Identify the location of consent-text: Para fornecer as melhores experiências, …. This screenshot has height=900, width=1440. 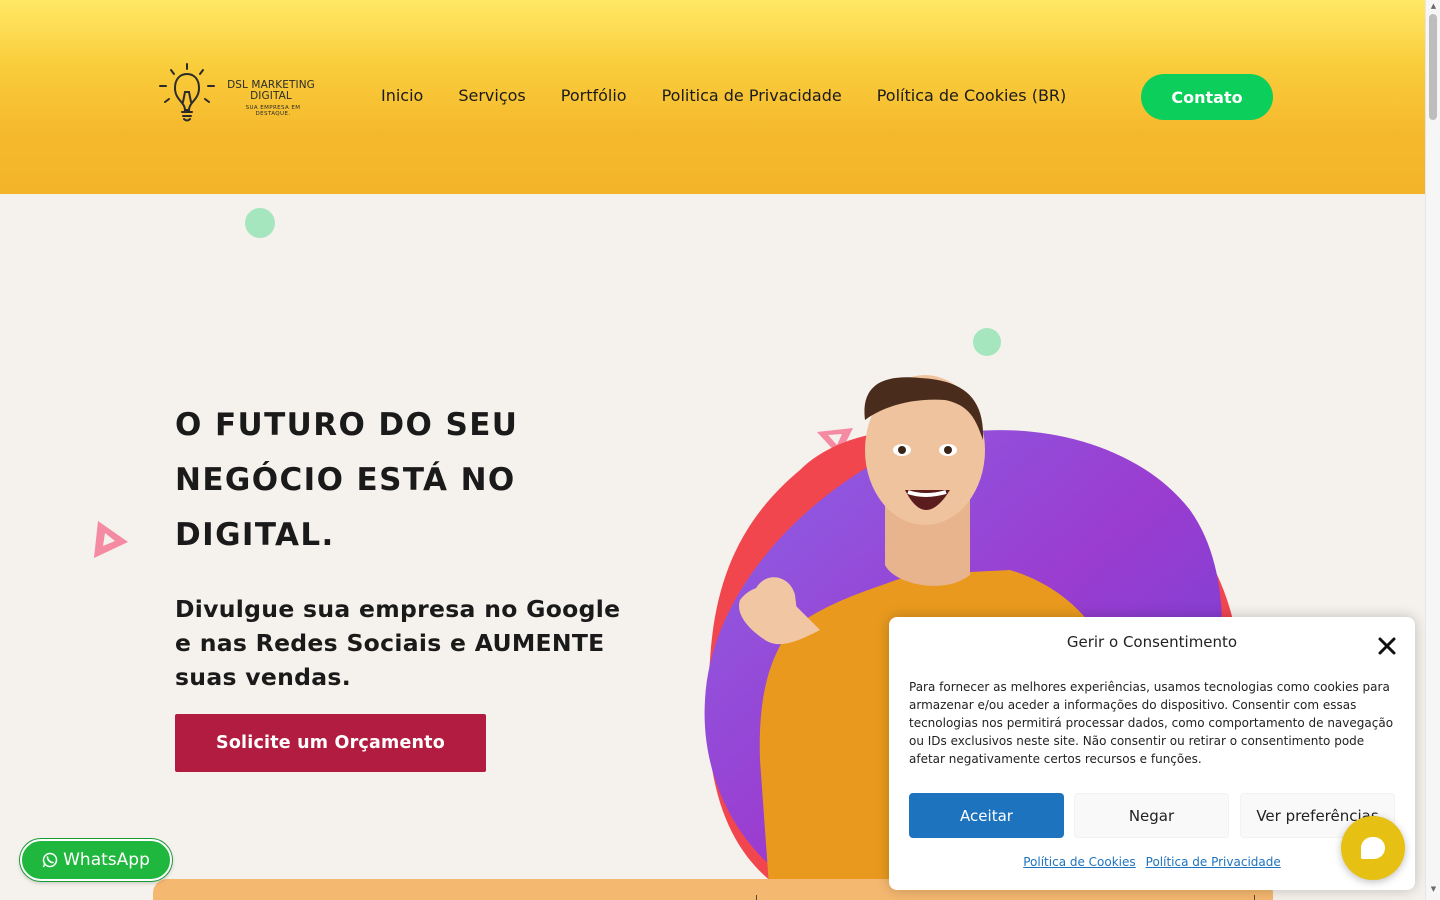
(1151, 723).